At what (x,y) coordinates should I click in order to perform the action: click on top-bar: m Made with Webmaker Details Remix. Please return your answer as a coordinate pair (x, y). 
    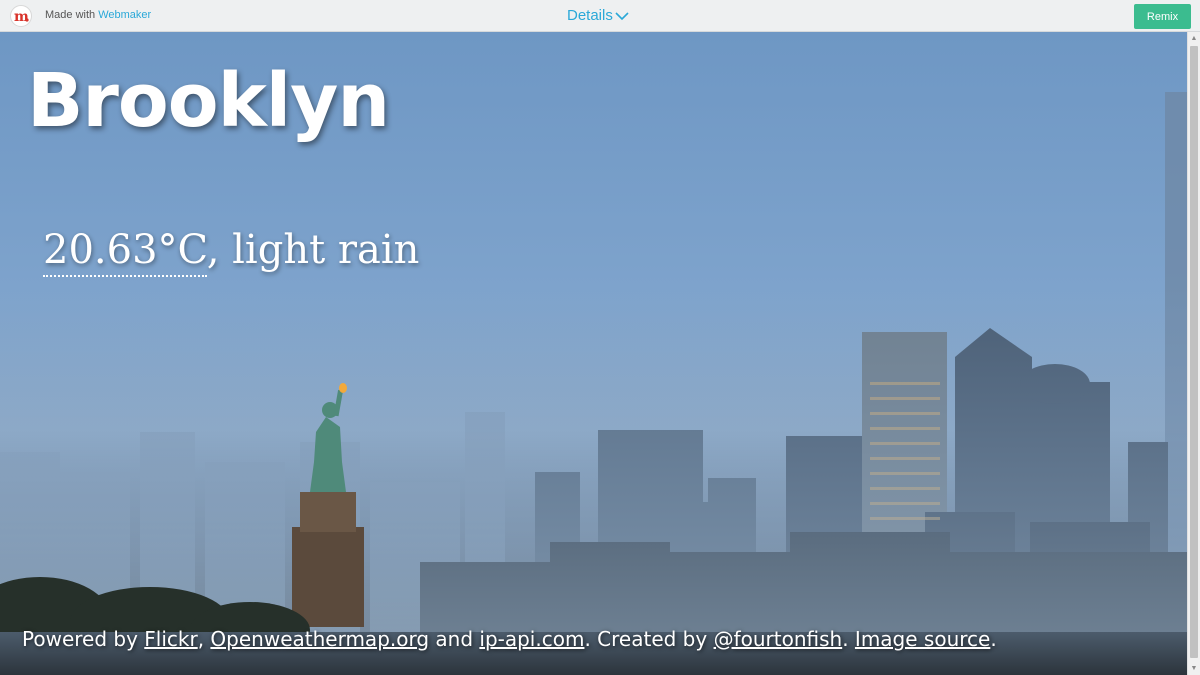
    Looking at the image, I should click on (600, 16).